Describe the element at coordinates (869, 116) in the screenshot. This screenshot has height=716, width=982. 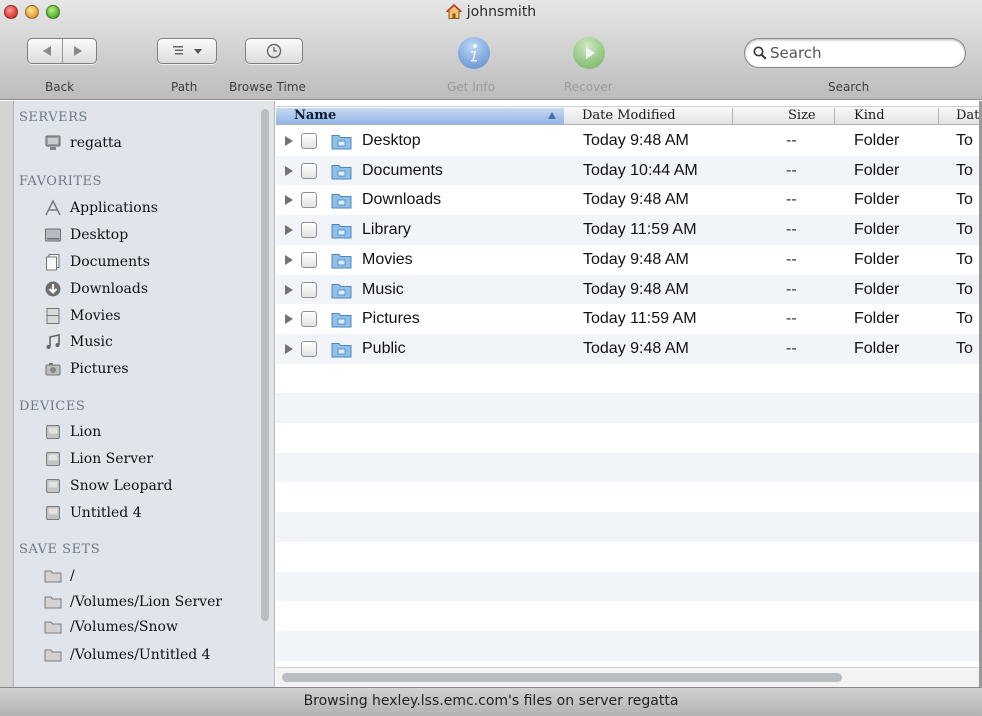
I see `column-kind: Kind` at that location.